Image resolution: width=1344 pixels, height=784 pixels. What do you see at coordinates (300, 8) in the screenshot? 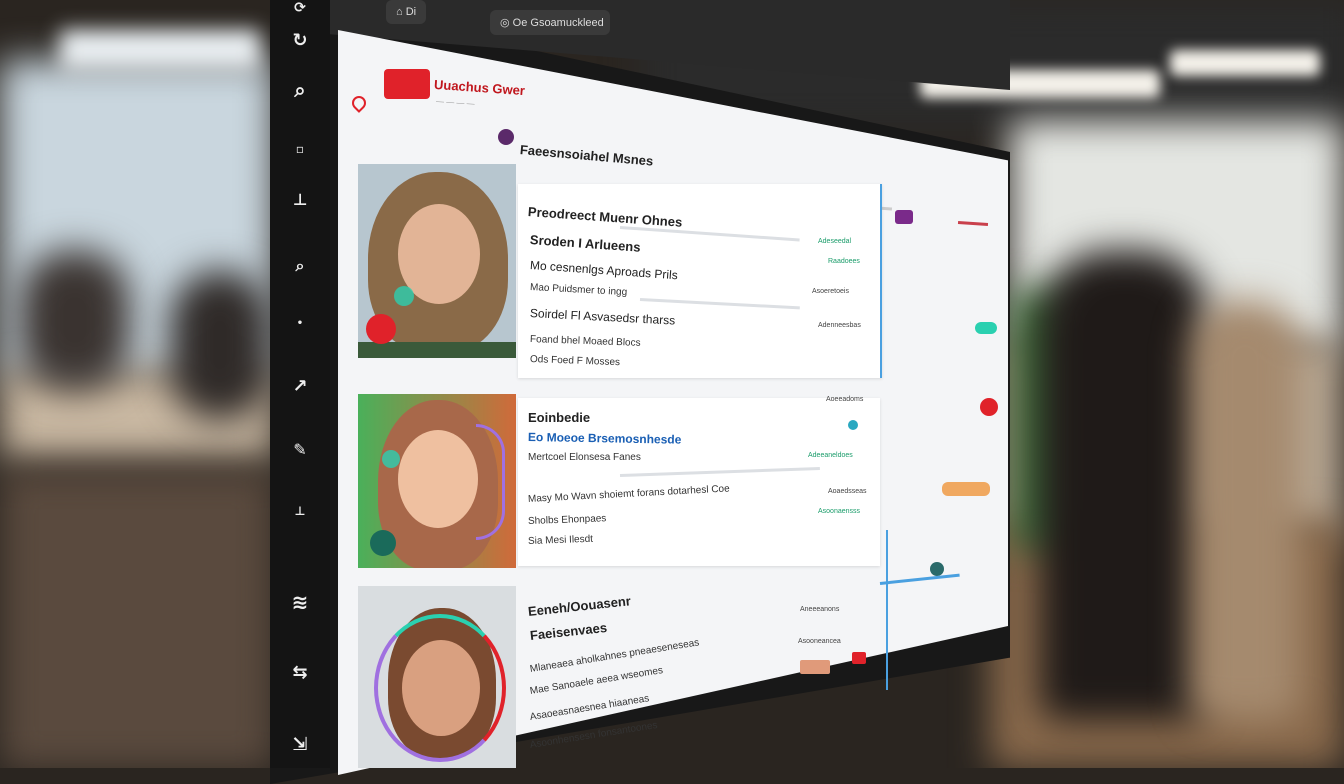
I see `refresh-icon: ⟳` at bounding box center [300, 8].